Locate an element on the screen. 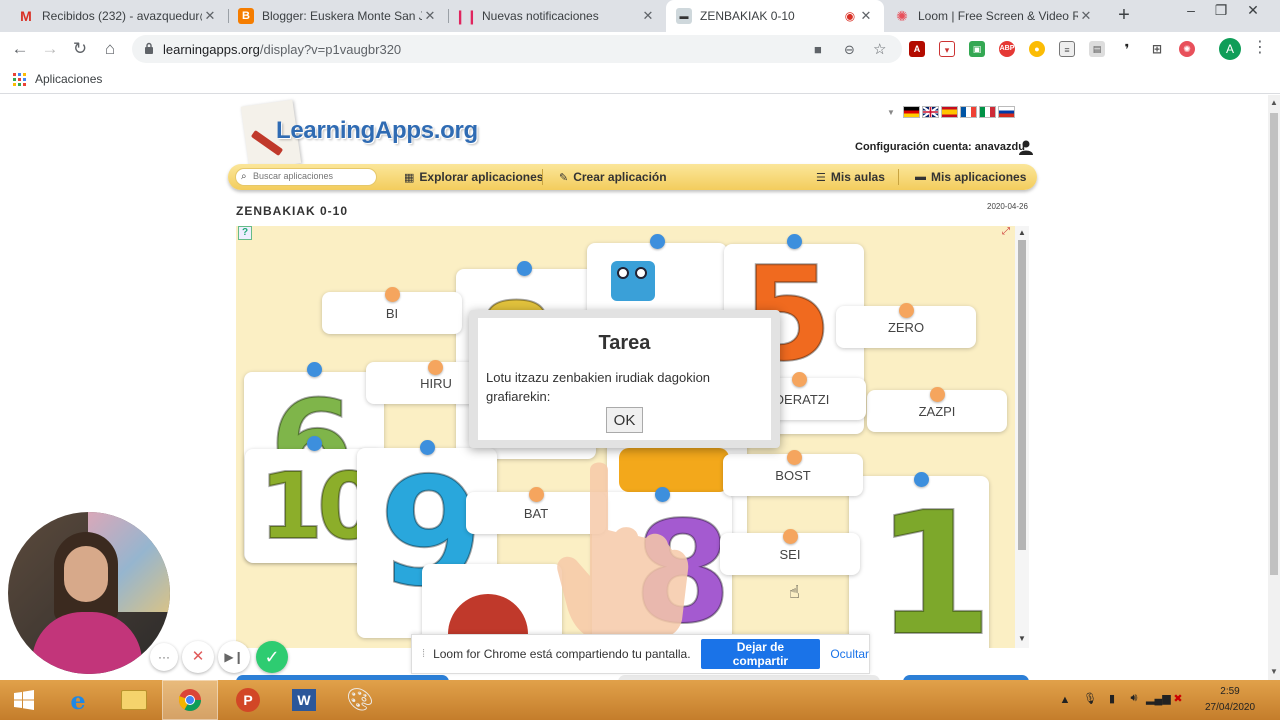  hide-link: Ocultar is located at coordinates (849, 654).